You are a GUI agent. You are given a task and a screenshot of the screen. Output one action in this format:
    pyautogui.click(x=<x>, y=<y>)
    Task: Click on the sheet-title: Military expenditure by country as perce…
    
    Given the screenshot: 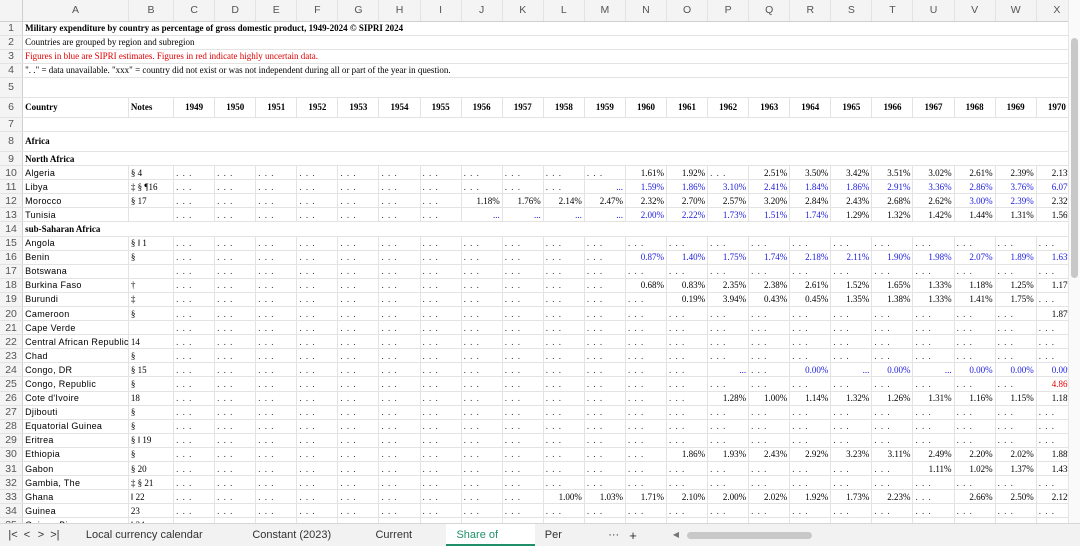 What is the action you would take?
    pyautogui.click(x=545, y=28)
    